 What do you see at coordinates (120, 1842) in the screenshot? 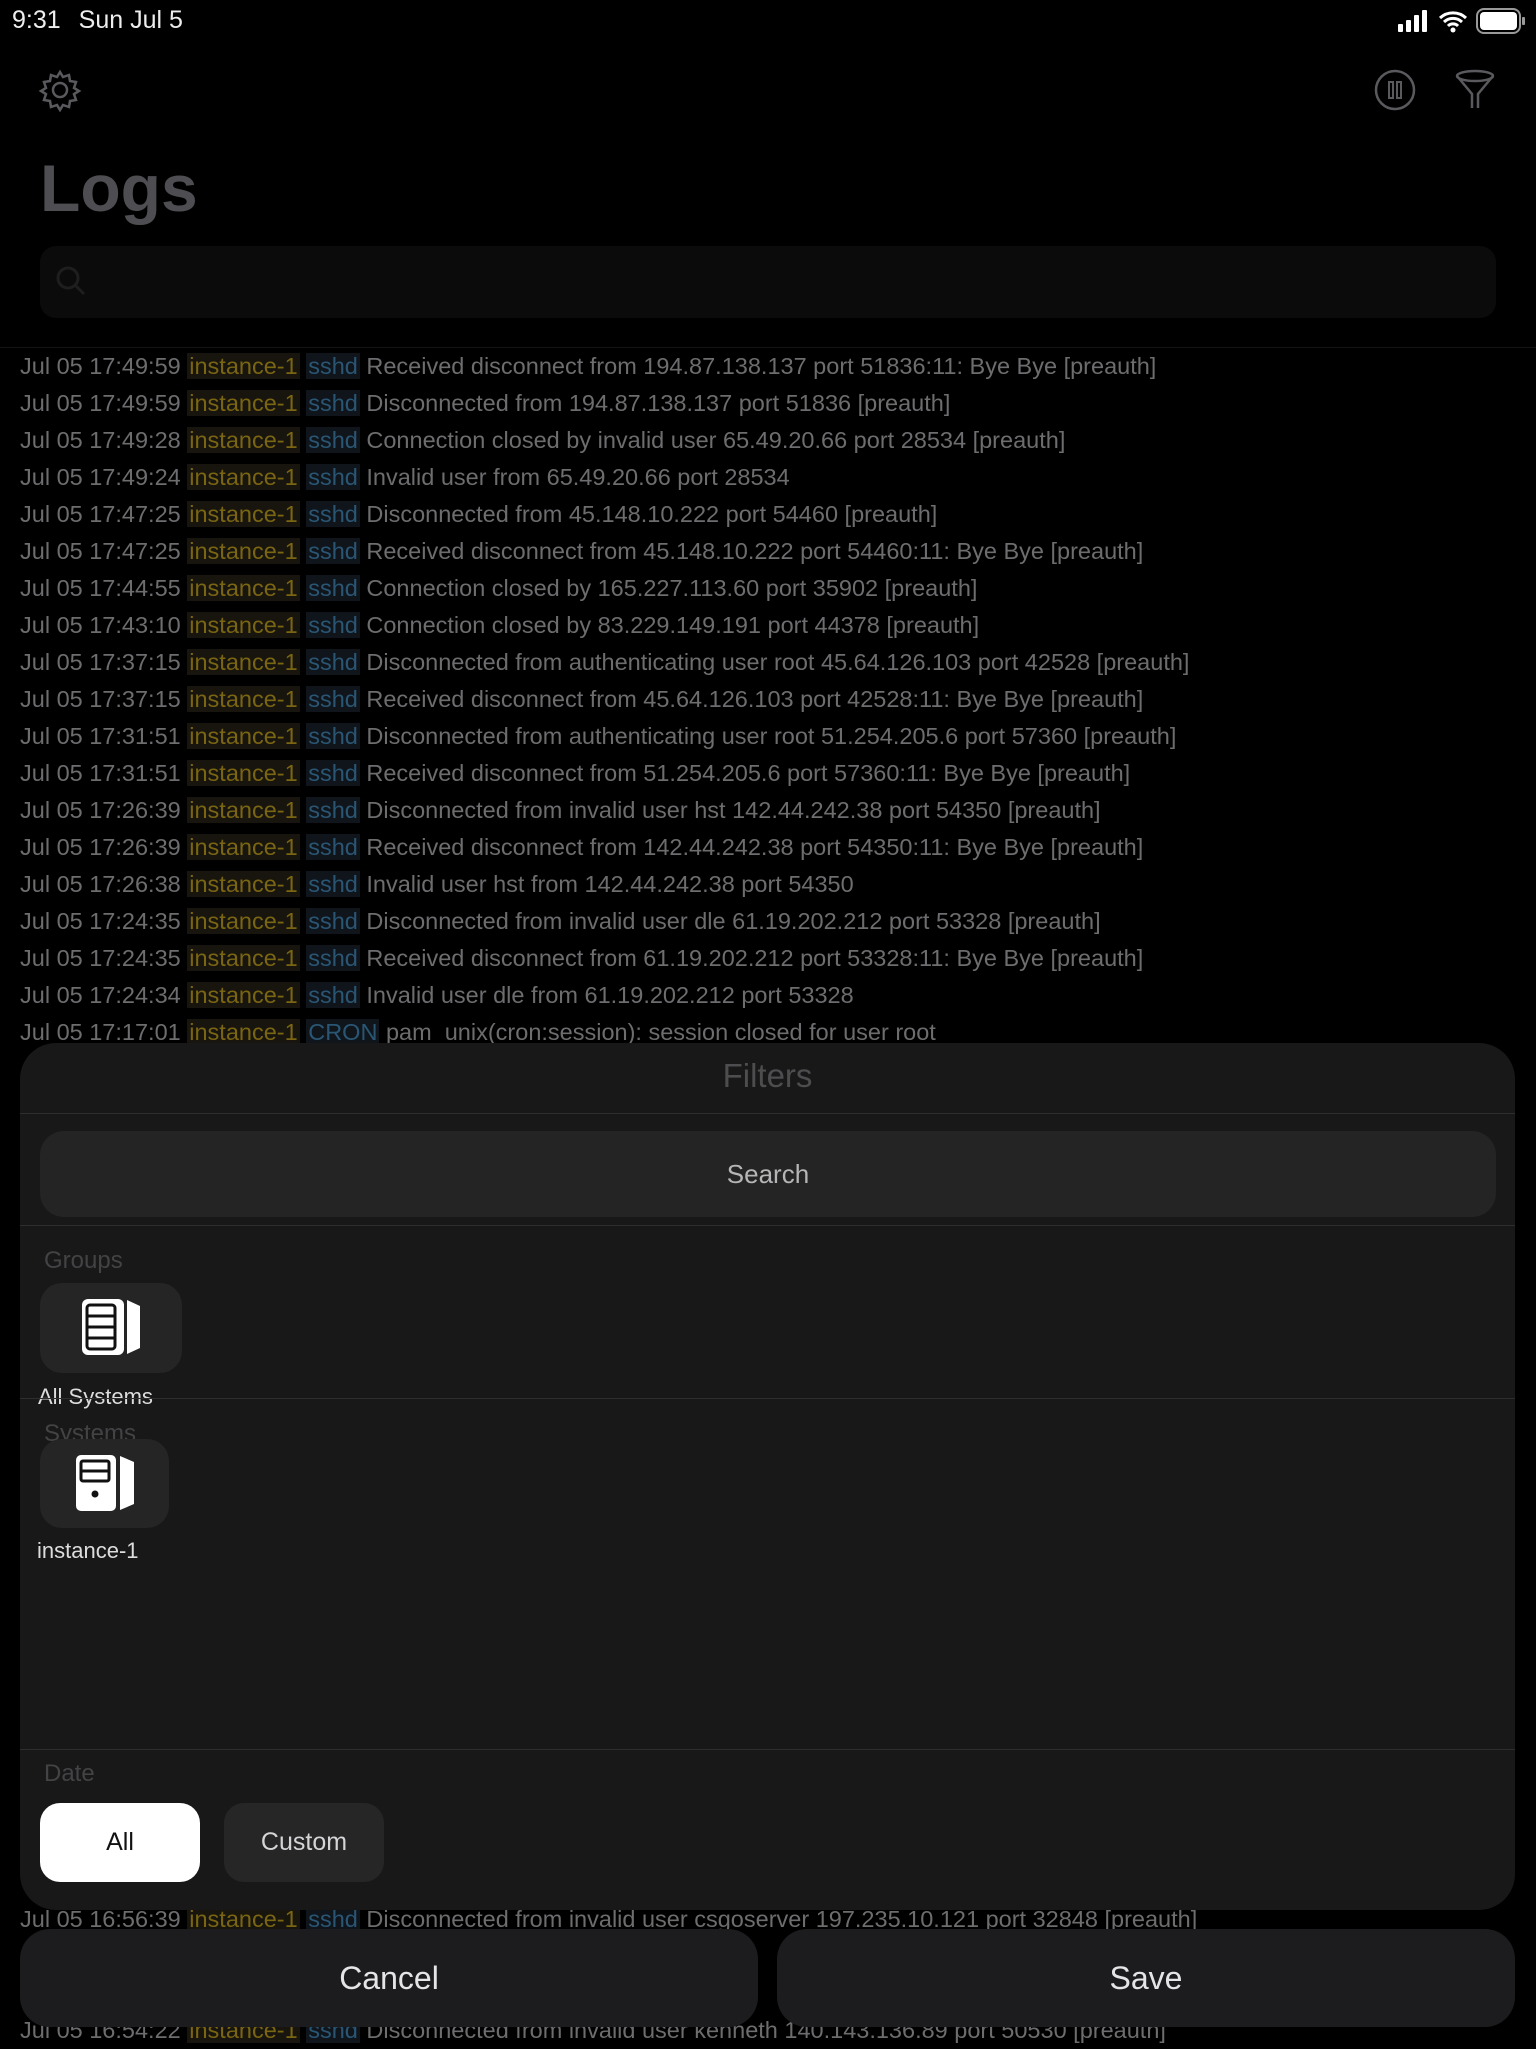
I see `date-all-button: All` at bounding box center [120, 1842].